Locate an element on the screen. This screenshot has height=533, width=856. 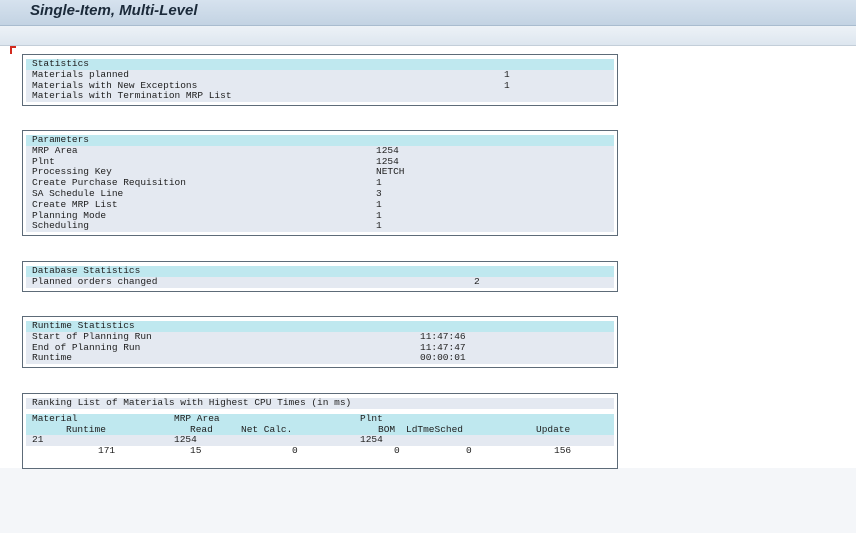
cursor-marker-top is located at coordinates (13, 47).